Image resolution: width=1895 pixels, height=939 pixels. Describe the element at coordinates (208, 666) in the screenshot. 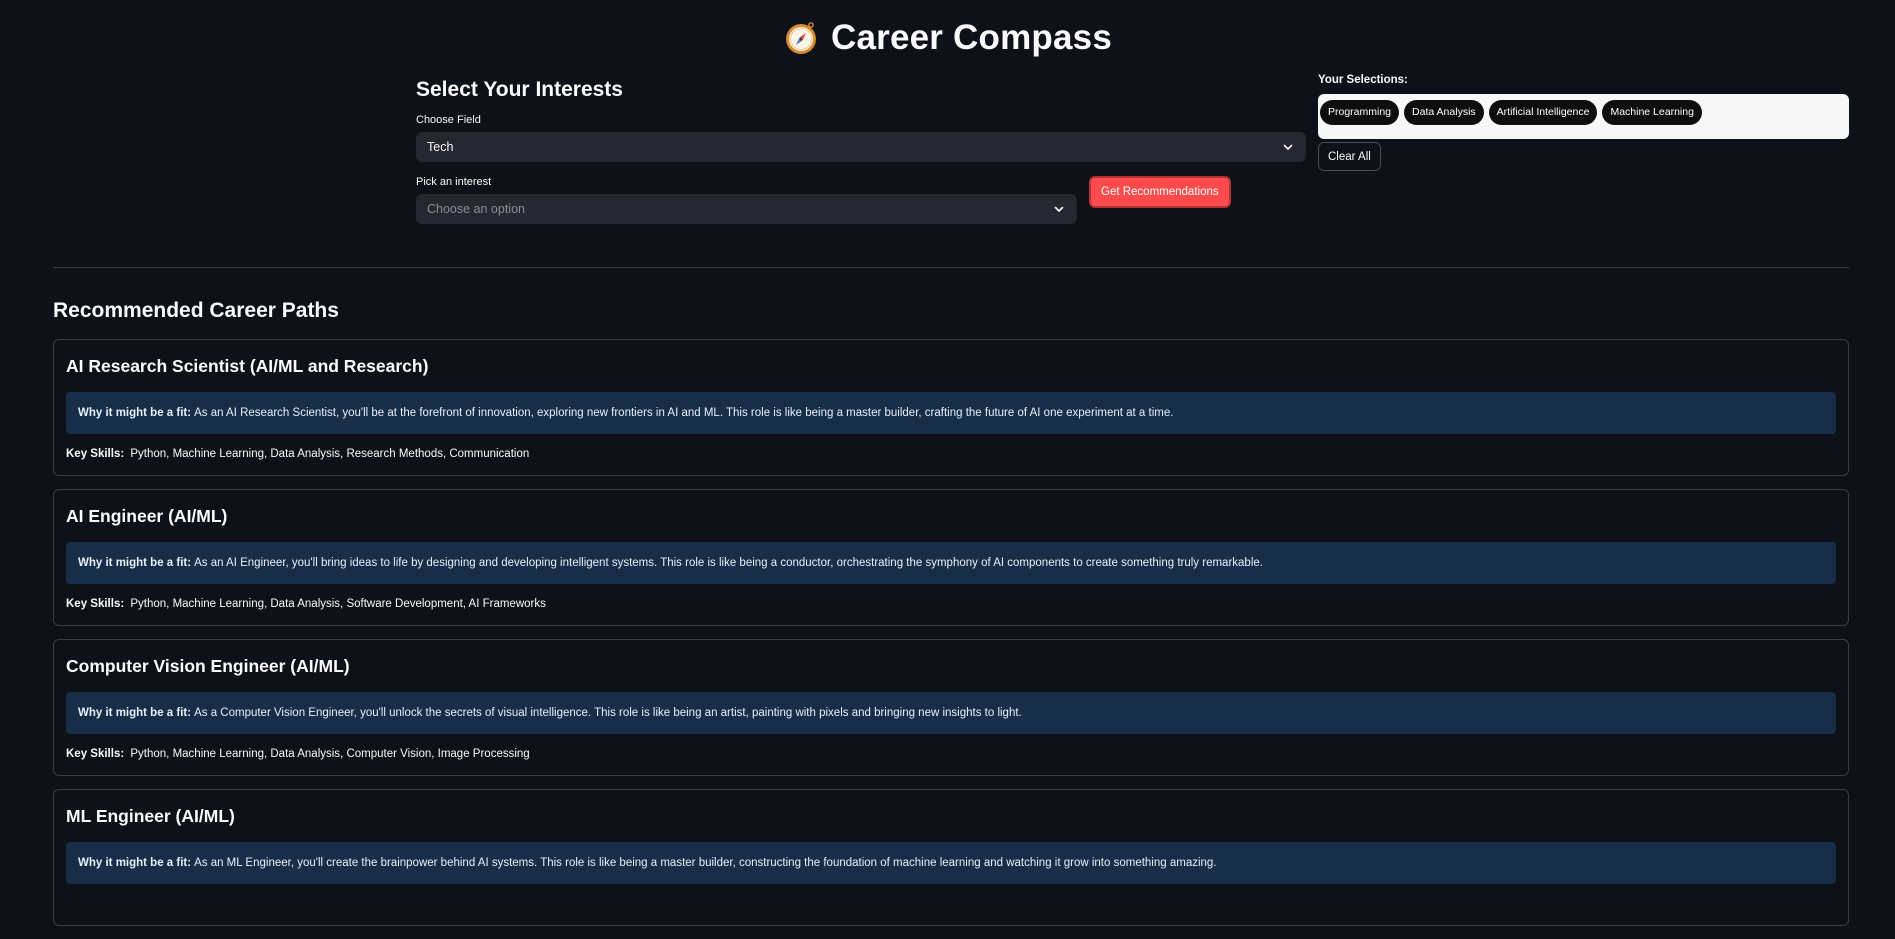

I see `career-title: Computer Vision Engineer (AI/ML)` at that location.